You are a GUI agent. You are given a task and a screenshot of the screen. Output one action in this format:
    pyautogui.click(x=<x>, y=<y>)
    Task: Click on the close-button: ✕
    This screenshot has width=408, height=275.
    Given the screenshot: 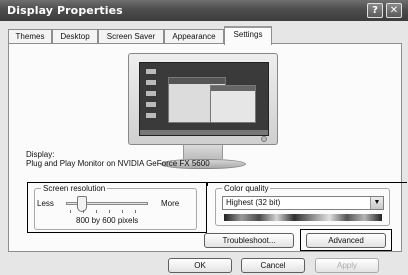 What is the action you would take?
    pyautogui.click(x=394, y=10)
    